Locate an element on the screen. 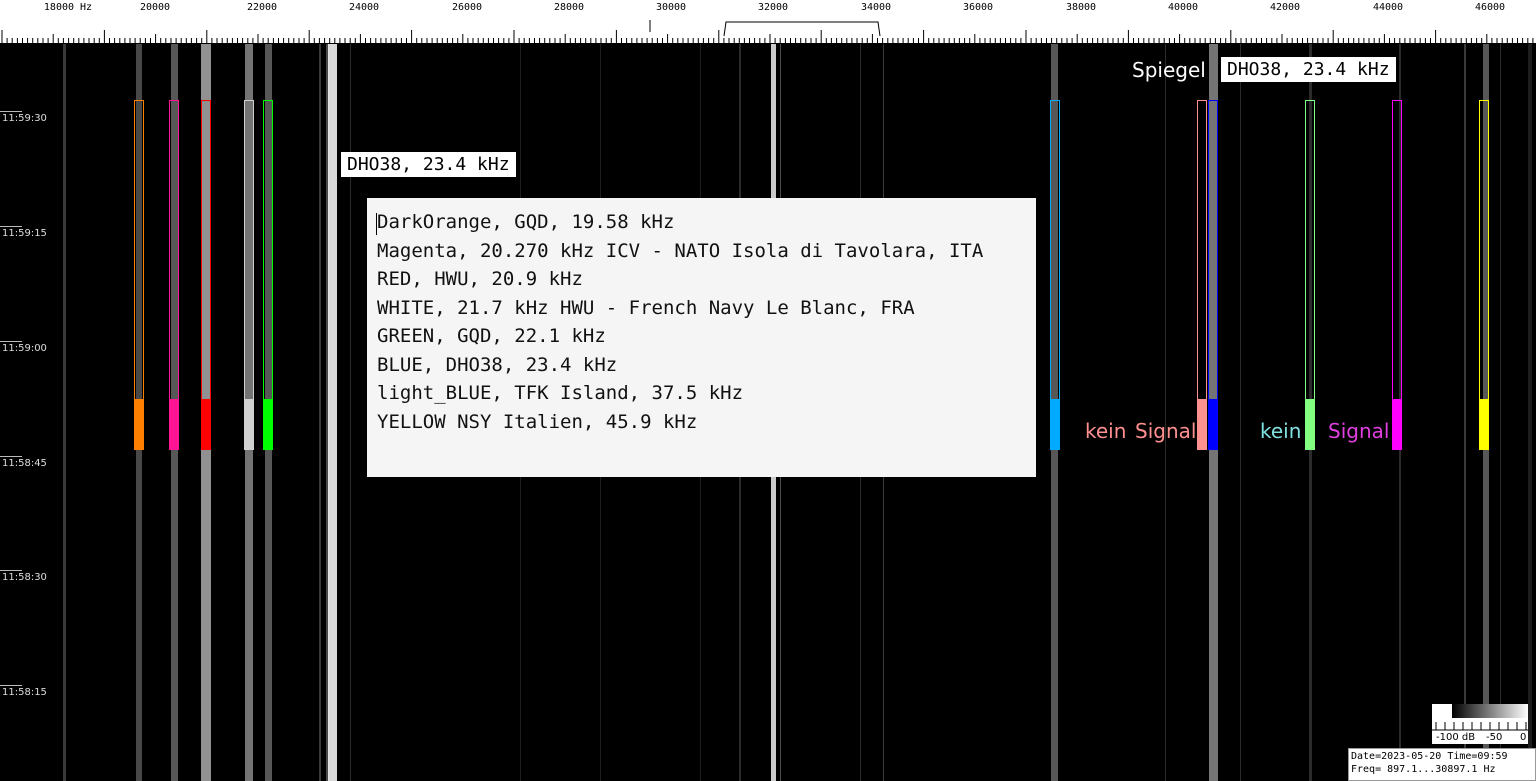 Image resolution: width=1536 pixels, height=781 pixels. freq-label-34000: 34000 is located at coordinates (876, 7).